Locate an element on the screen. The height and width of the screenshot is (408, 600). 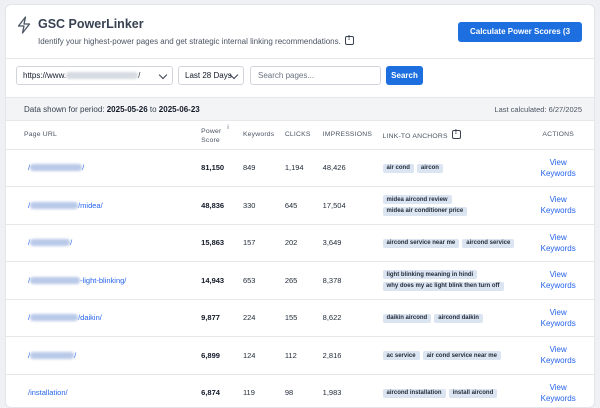
anchor-chip: daikin aircond is located at coordinates (407, 318).